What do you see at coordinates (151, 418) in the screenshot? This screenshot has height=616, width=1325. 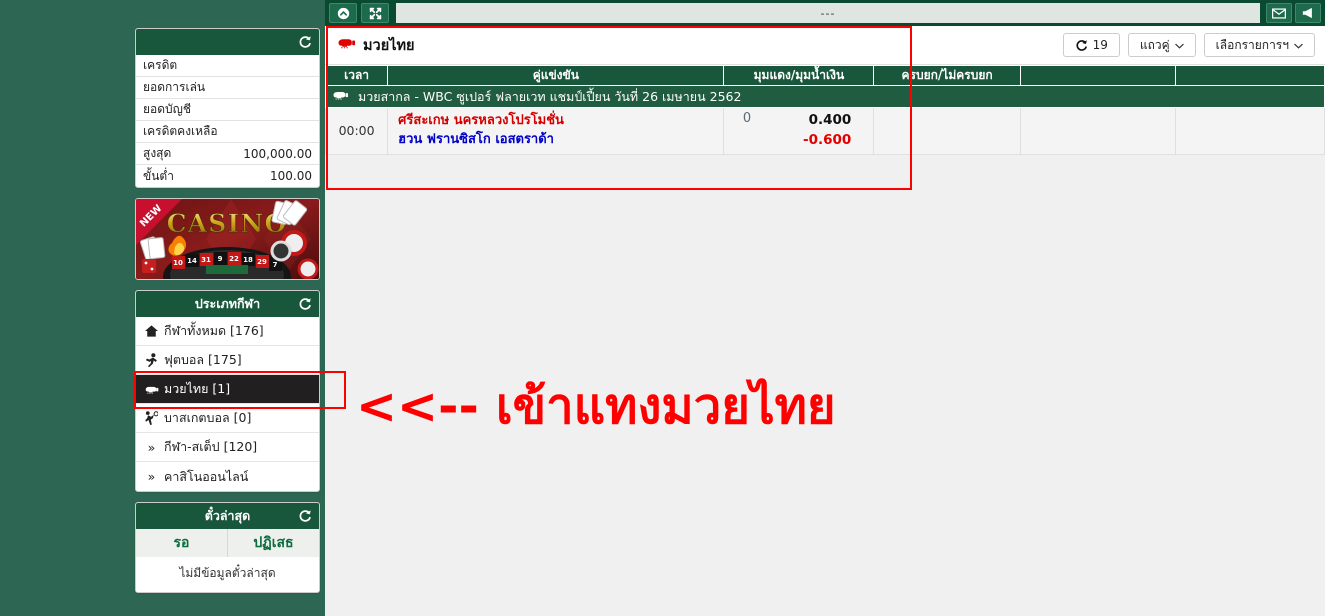 I see `basketball-player-icon` at bounding box center [151, 418].